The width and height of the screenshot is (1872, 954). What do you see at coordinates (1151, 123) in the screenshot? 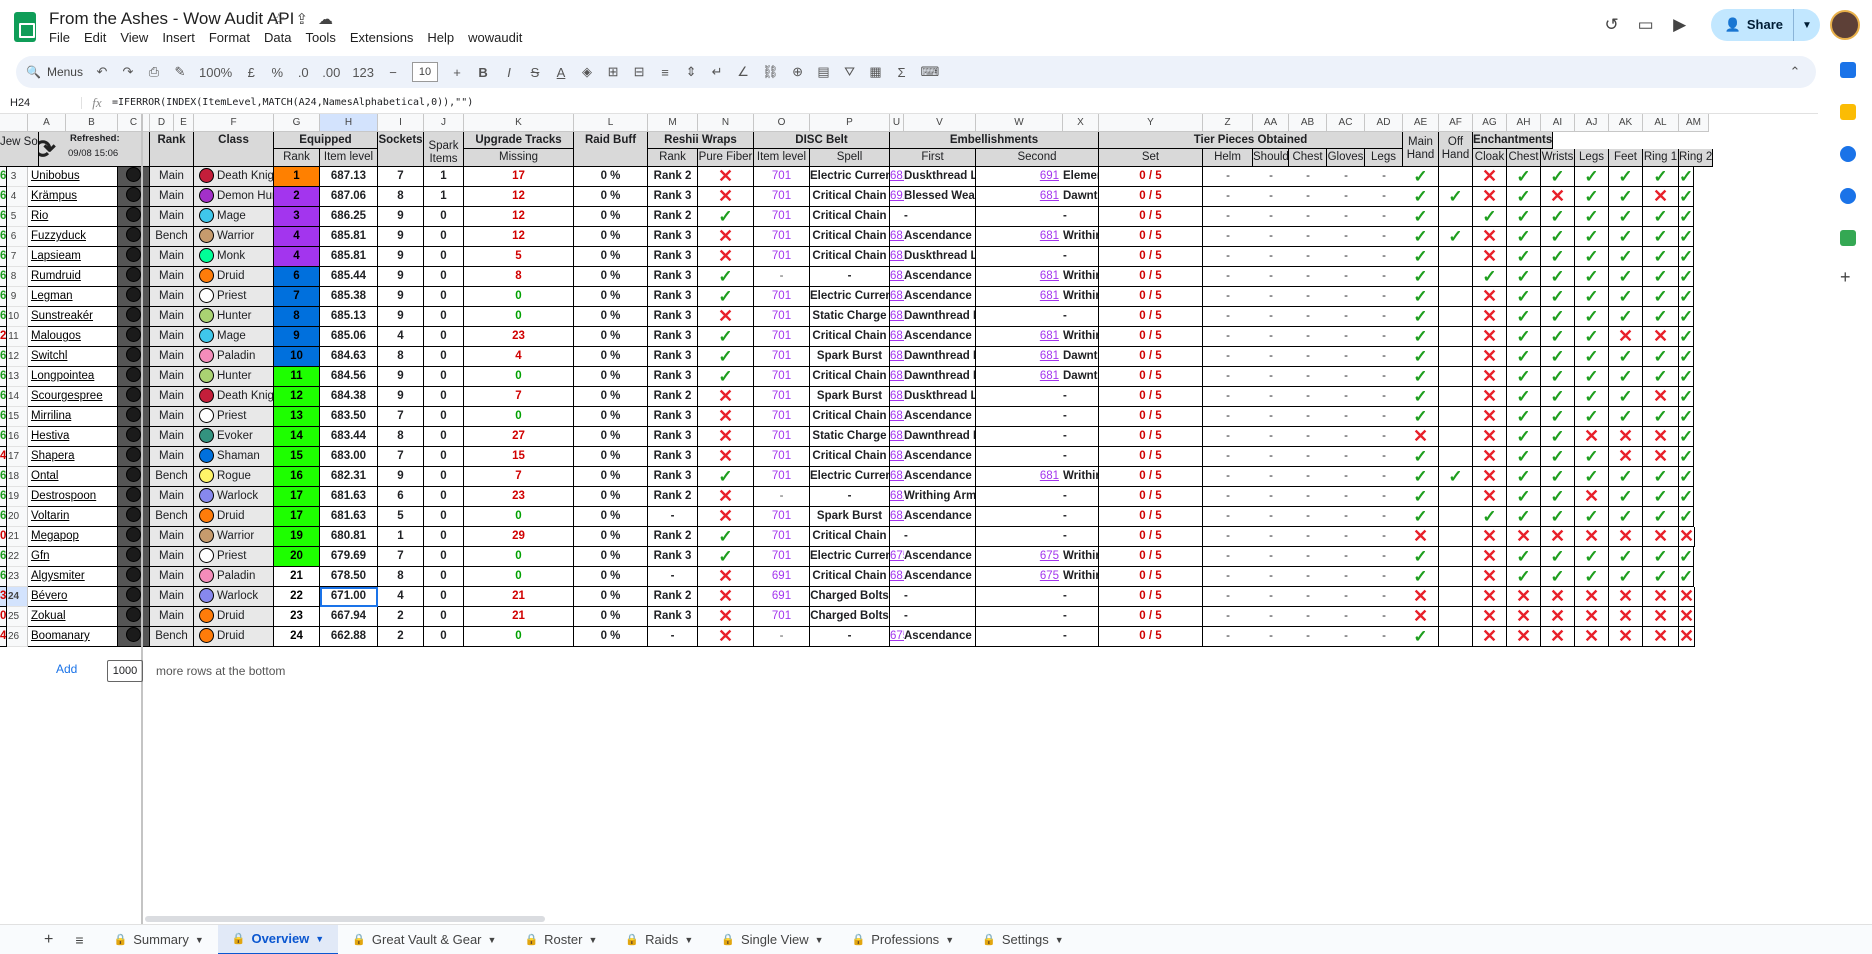
I see `column-header-y: Y` at bounding box center [1151, 123].